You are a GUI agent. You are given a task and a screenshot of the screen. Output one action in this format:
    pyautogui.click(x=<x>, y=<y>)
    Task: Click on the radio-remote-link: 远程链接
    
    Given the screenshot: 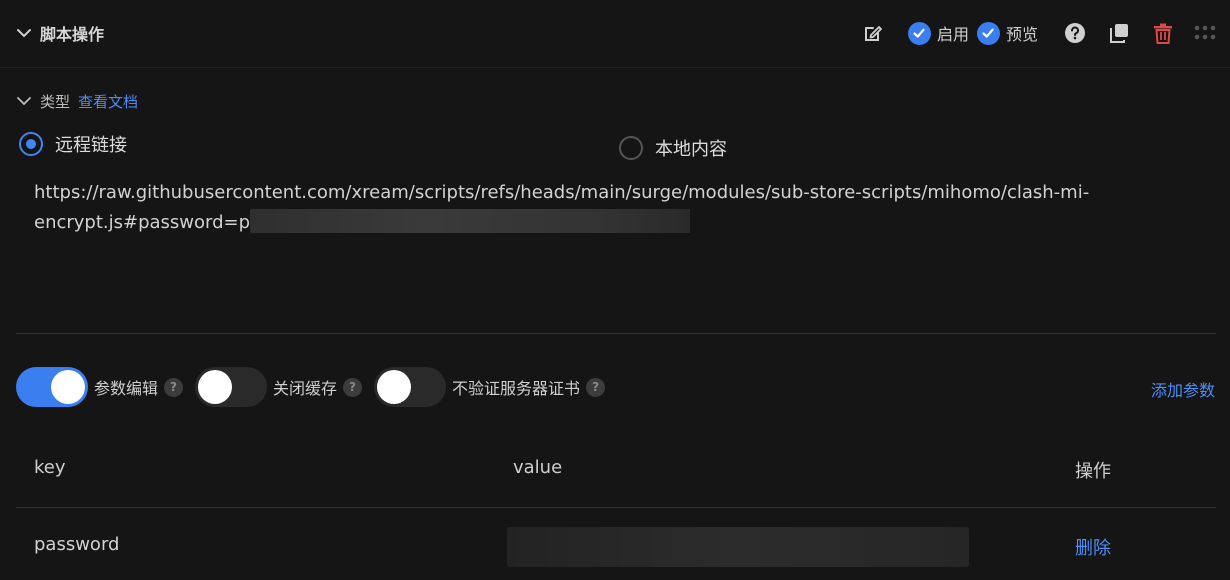 What is the action you would take?
    pyautogui.click(x=73, y=144)
    